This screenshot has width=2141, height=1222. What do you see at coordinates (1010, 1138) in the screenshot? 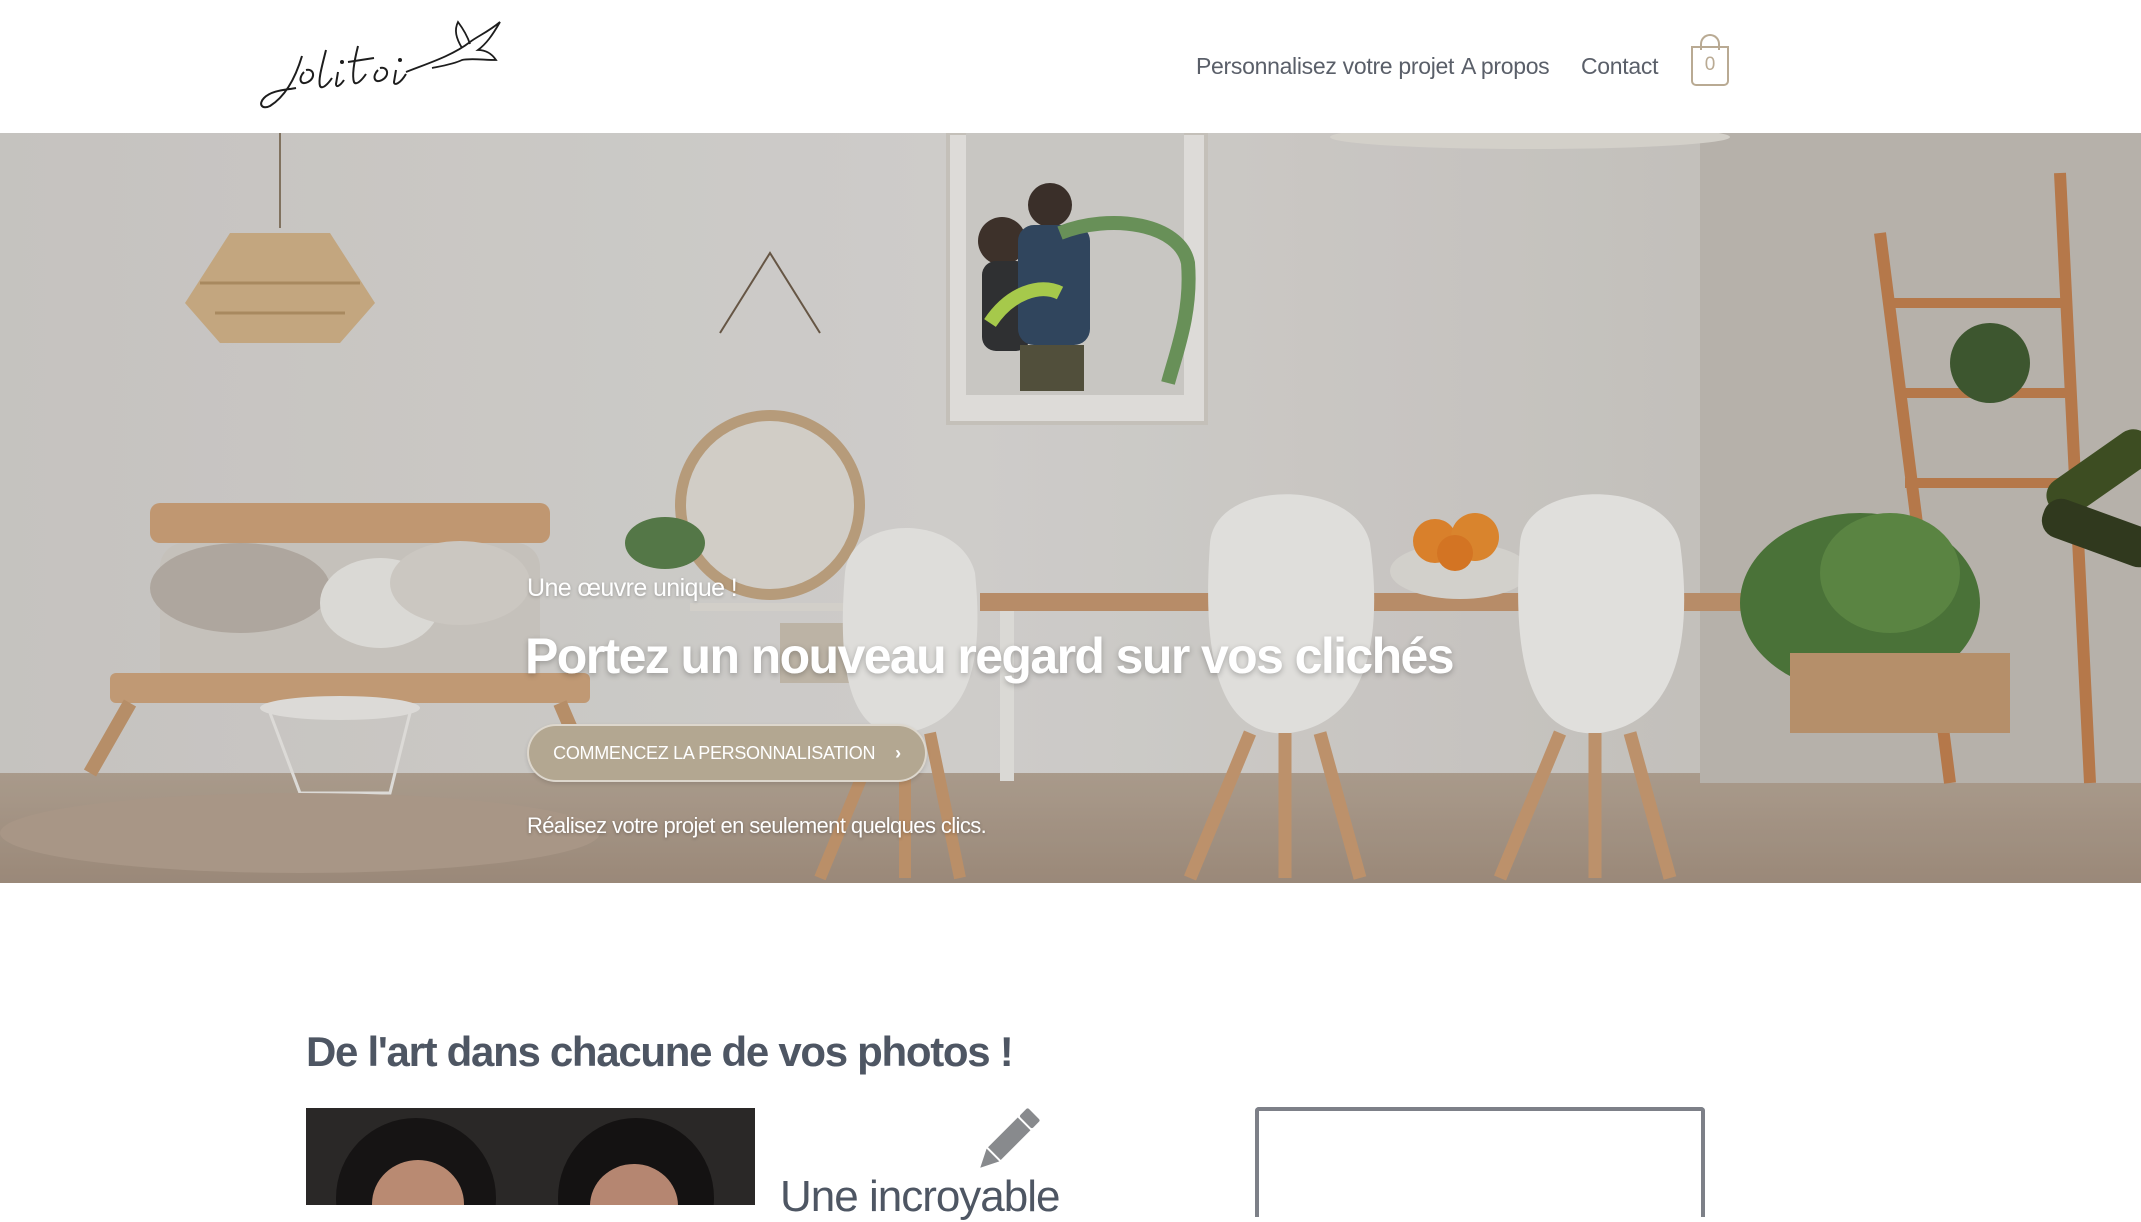
I see `pencil-icon` at bounding box center [1010, 1138].